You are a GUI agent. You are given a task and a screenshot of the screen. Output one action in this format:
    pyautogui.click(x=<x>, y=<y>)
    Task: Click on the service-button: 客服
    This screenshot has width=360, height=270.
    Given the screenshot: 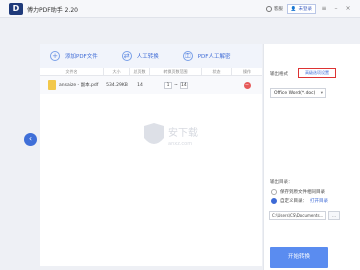 What is the action you would take?
    pyautogui.click(x=274, y=9)
    